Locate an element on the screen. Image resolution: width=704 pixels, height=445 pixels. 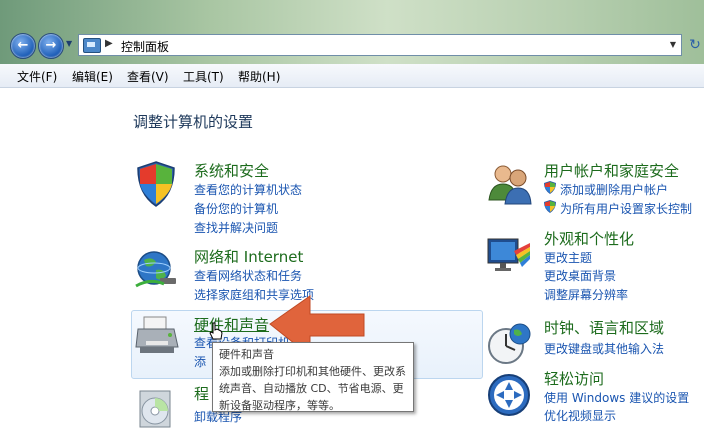
breadcrumb-arrow-icon: ▶ is located at coordinates (109, 43).